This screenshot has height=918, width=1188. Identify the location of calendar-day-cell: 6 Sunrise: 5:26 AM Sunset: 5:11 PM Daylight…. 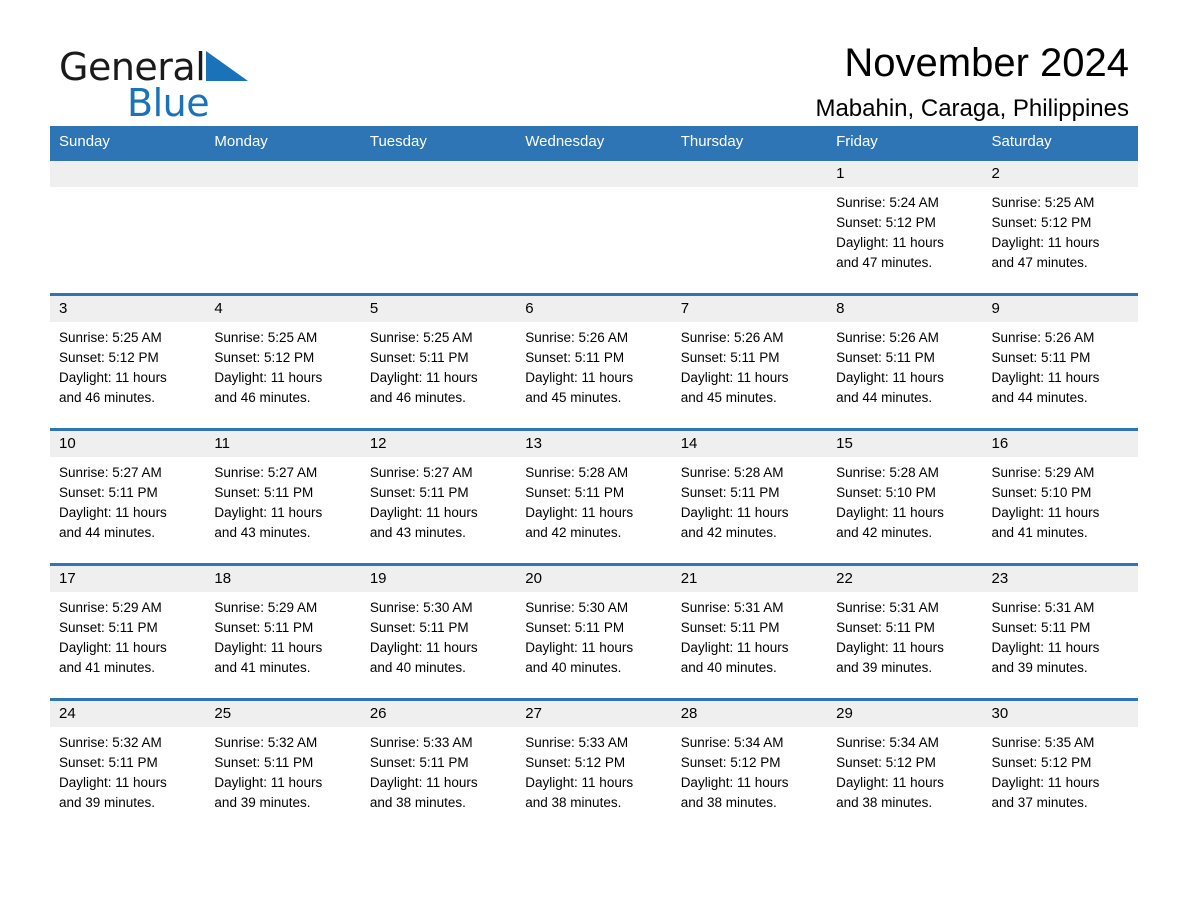
(594, 361).